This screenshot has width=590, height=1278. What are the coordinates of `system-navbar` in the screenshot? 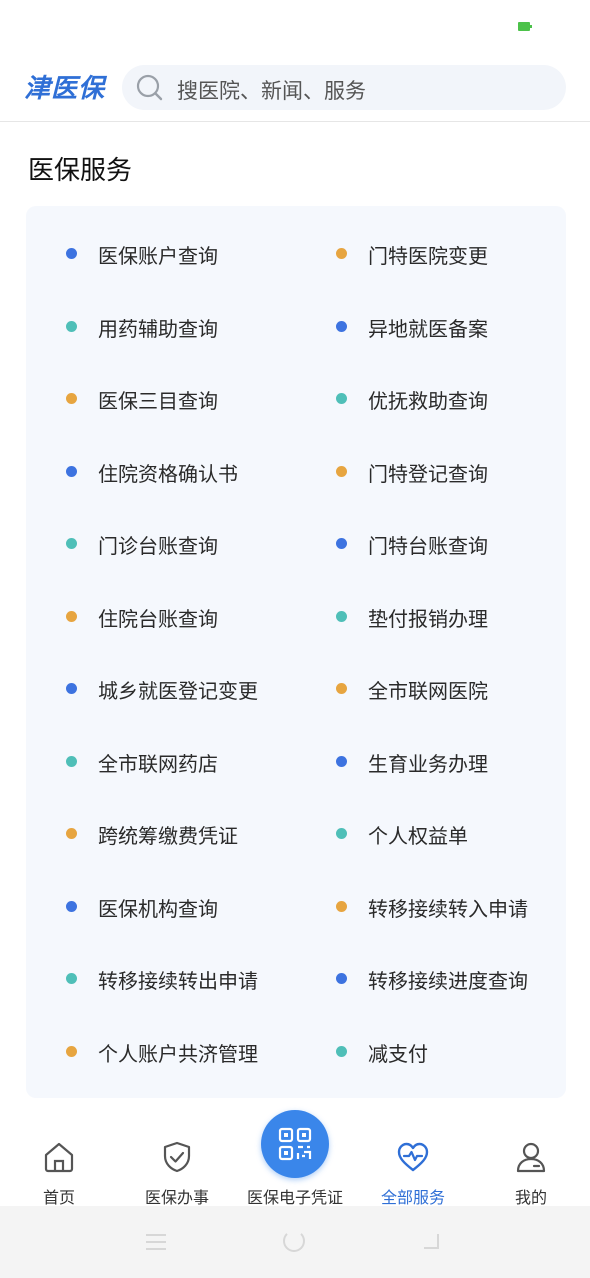 It's located at (295, 1242).